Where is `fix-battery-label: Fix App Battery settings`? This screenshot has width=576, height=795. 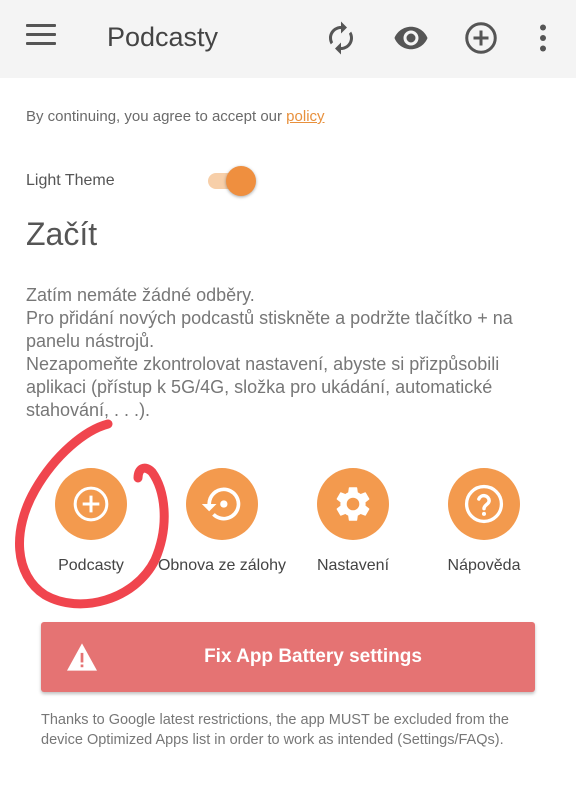 fix-battery-label: Fix App Battery settings is located at coordinates (313, 656).